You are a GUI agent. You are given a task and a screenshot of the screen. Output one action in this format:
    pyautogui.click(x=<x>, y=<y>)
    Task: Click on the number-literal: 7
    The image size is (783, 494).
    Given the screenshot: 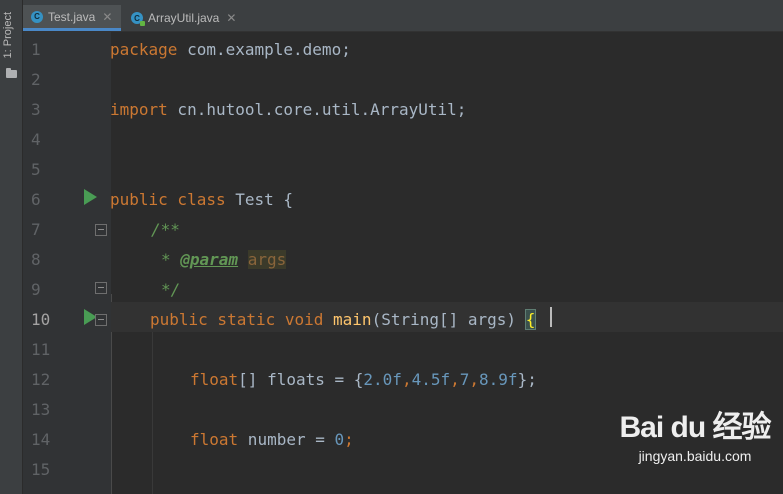 What is the action you would take?
    pyautogui.click(x=464, y=379)
    